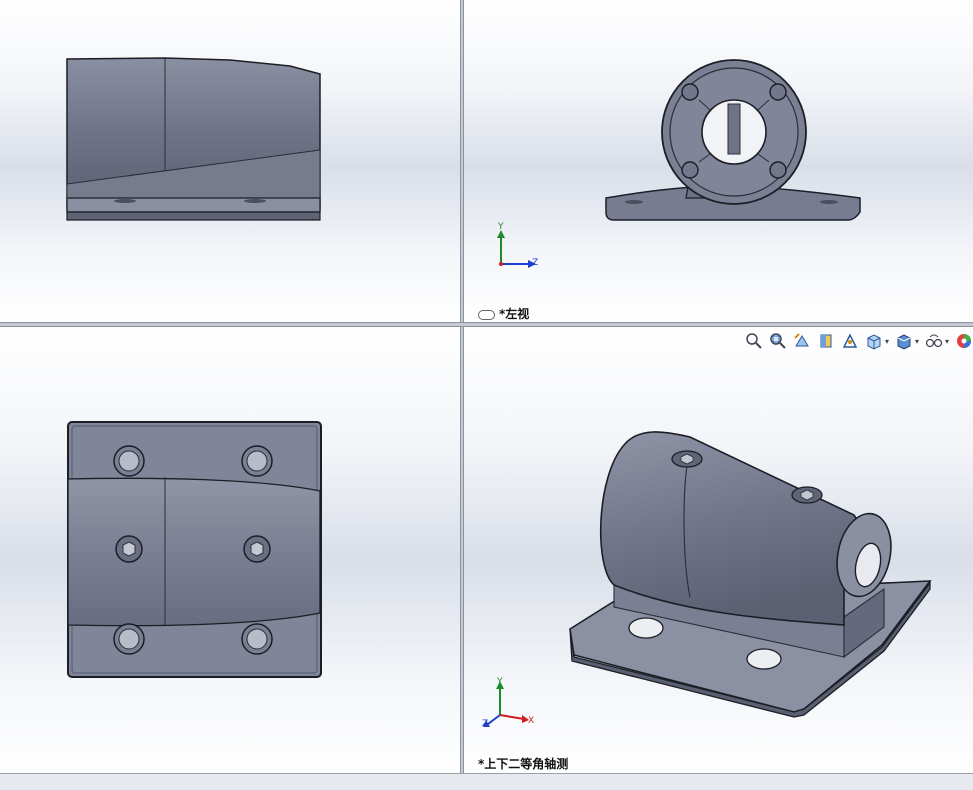  Describe the element at coordinates (194, 549) in the screenshot. I see `top-view-model` at that location.